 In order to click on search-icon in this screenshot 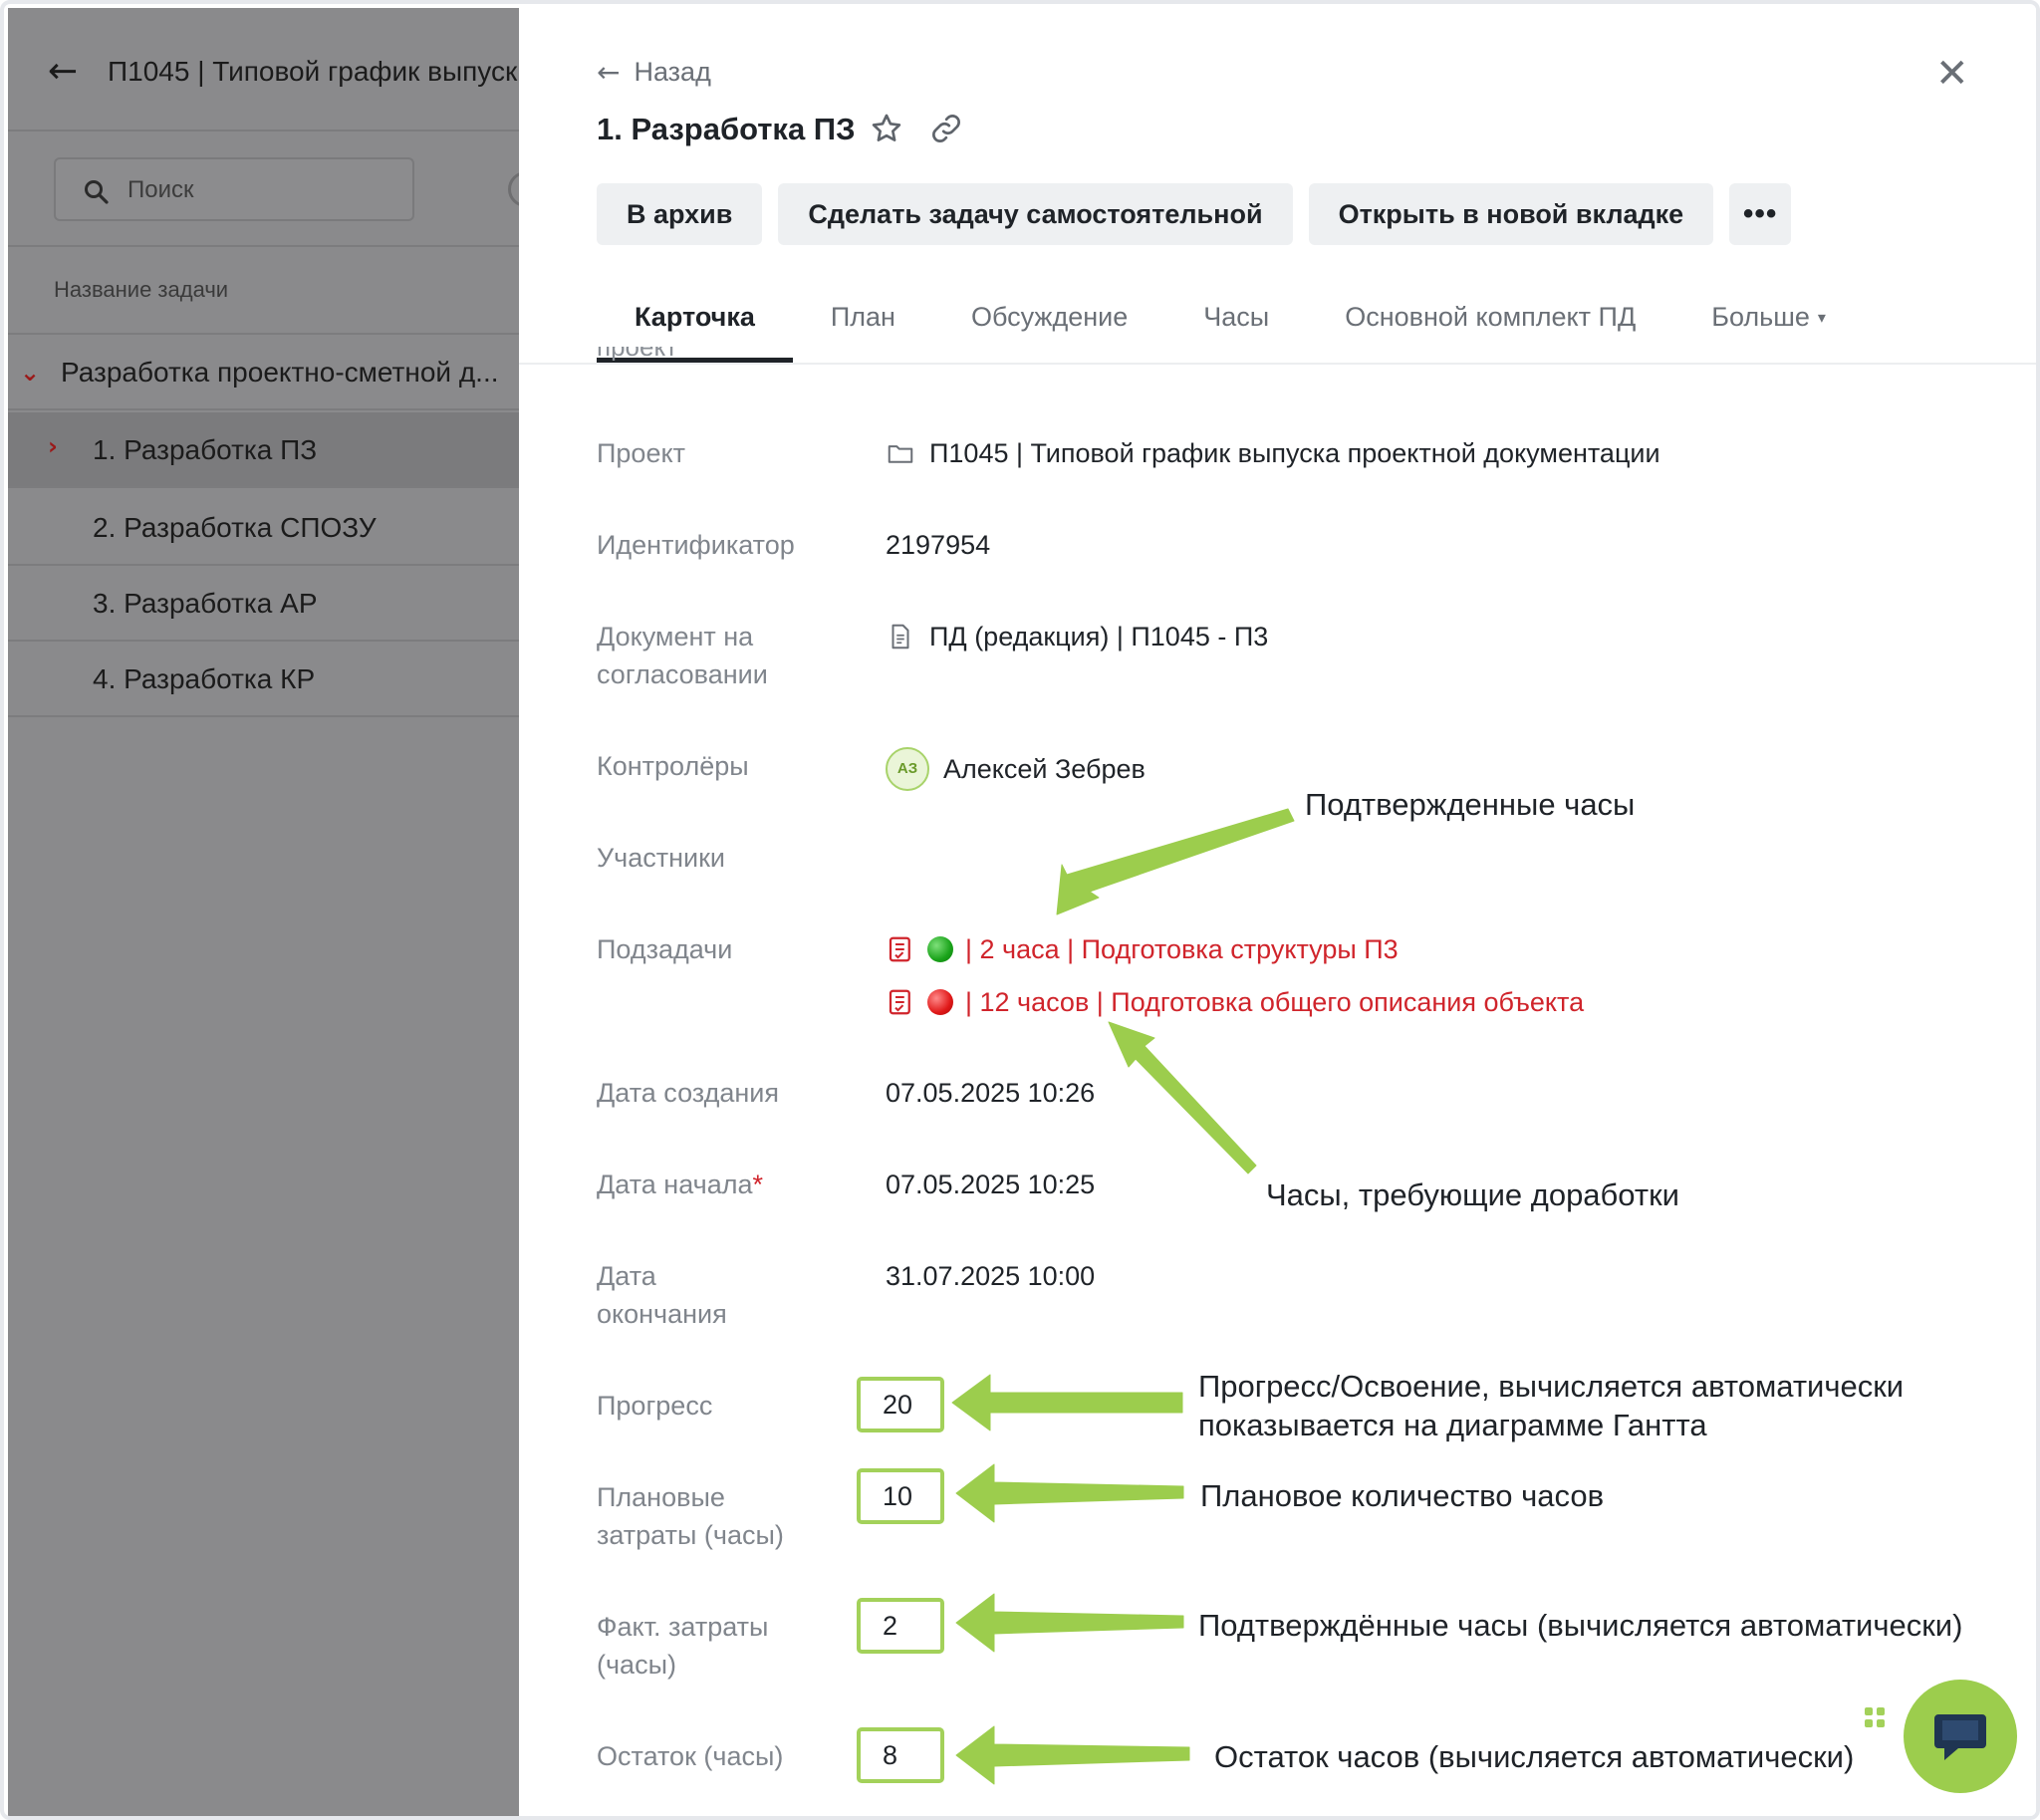, I will do `click(97, 192)`.